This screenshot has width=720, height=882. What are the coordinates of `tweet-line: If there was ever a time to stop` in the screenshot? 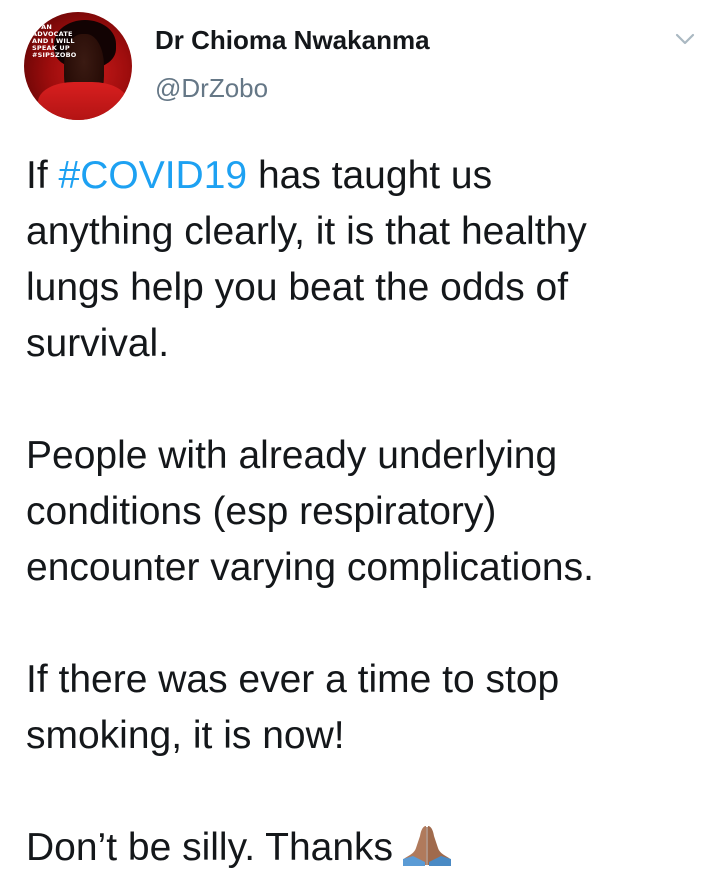 It's located at (293, 679).